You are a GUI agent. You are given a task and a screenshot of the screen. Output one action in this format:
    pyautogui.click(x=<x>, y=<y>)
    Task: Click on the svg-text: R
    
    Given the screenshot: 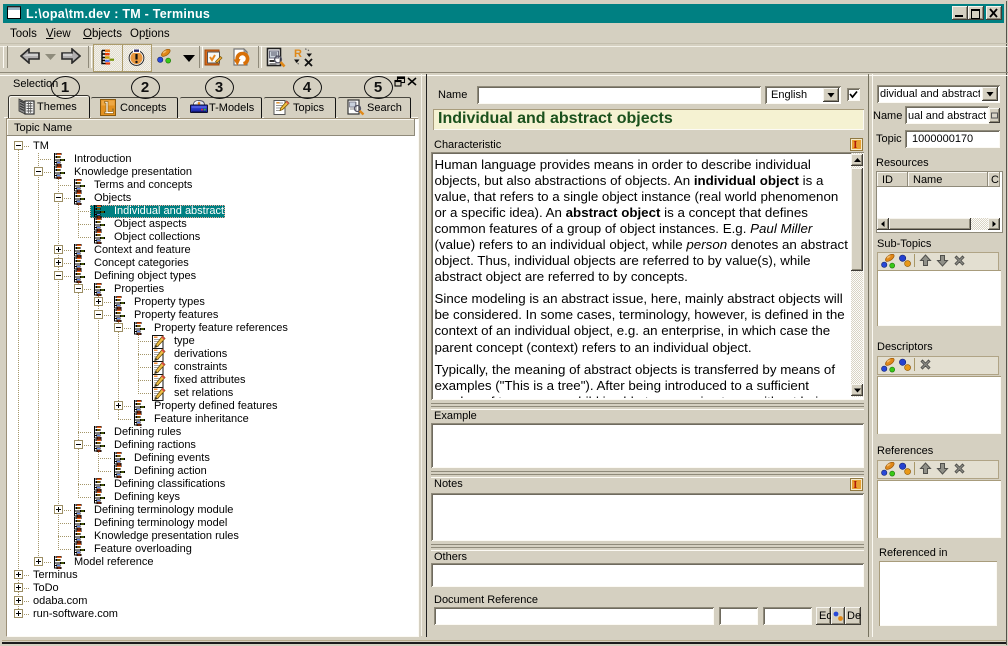 What is the action you would take?
    pyautogui.click(x=298, y=54)
    